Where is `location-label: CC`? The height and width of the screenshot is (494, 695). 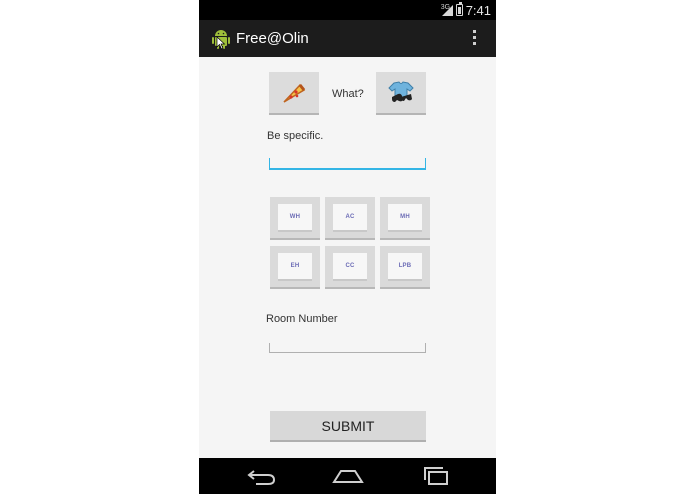 location-label: CC is located at coordinates (350, 267).